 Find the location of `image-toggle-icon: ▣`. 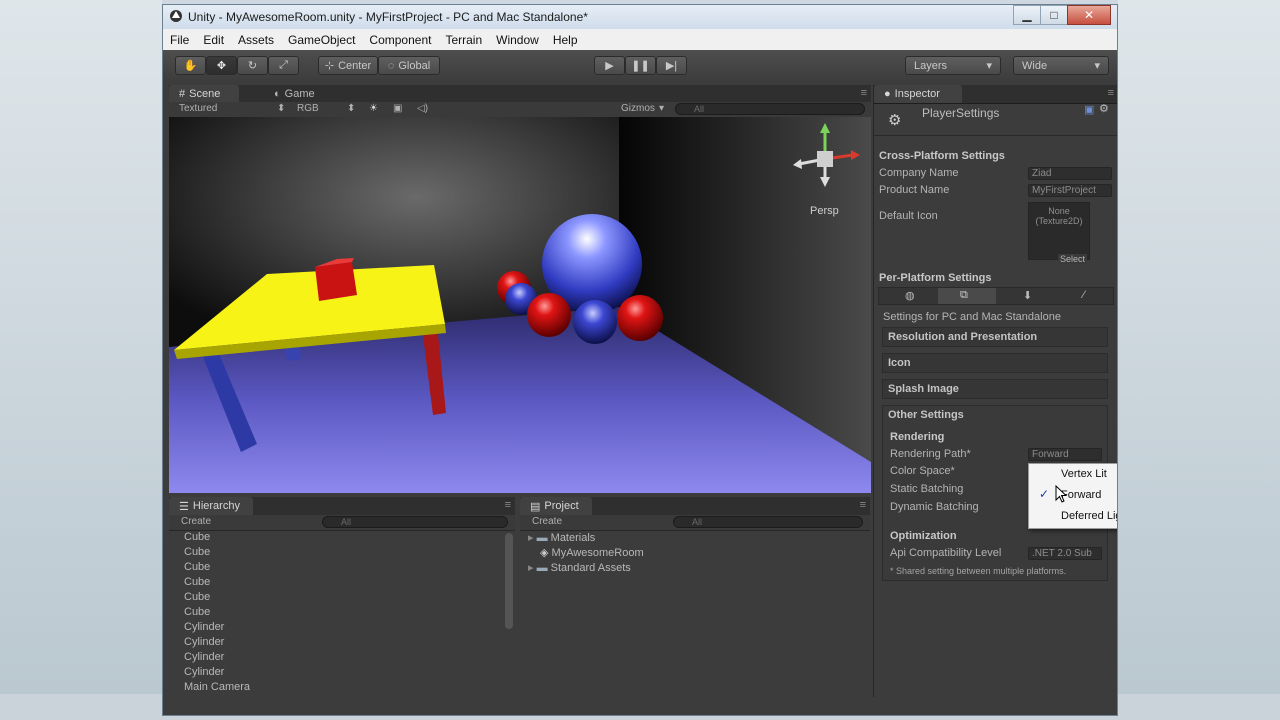

image-toggle-icon: ▣ is located at coordinates (397, 108).